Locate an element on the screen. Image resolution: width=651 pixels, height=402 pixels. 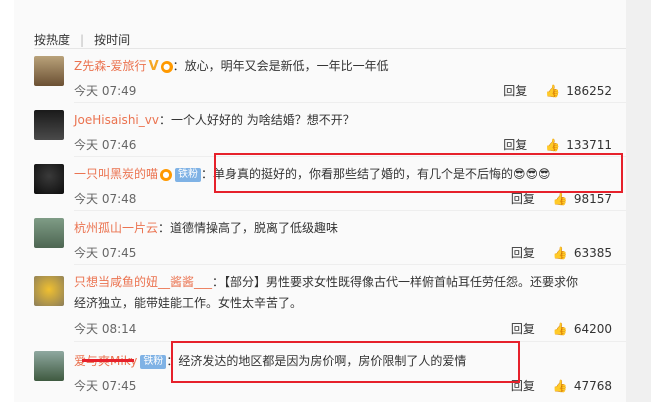
comment-text: ：放心，明年又会是新低，一年比一年低 is located at coordinates (280, 66).